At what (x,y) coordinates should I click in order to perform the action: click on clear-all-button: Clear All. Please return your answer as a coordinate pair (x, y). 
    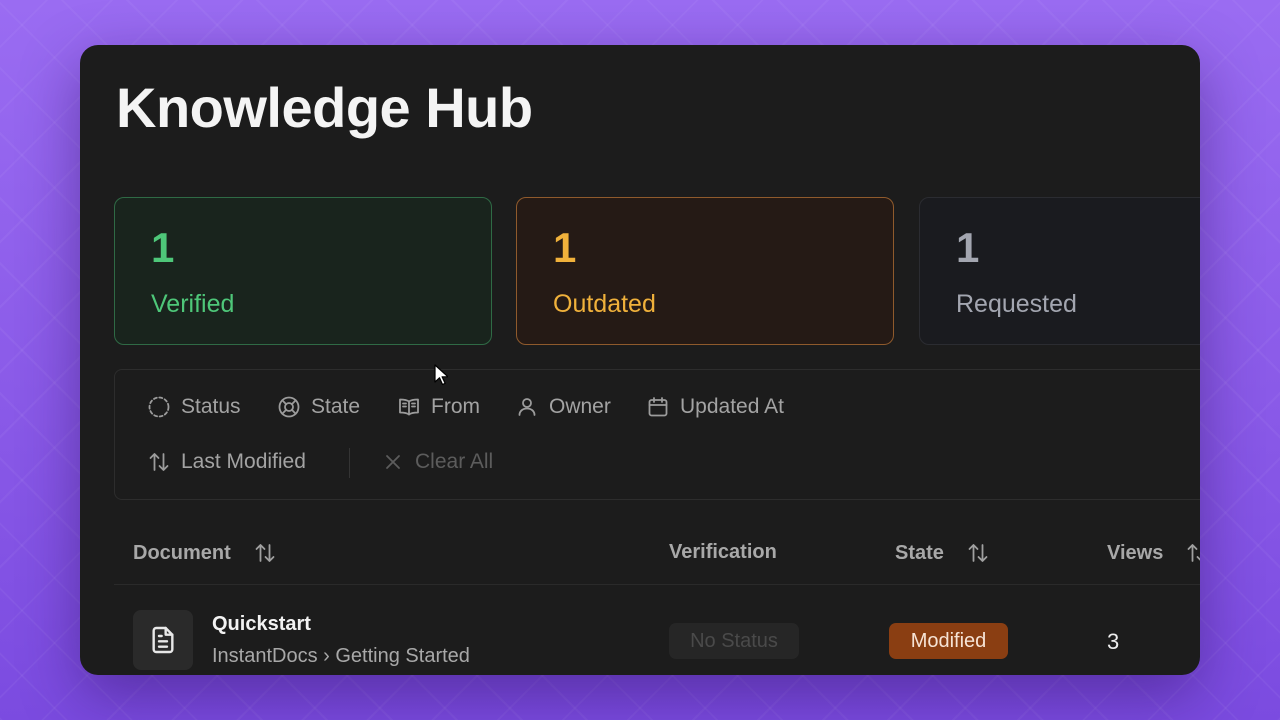
    Looking at the image, I should click on (437, 462).